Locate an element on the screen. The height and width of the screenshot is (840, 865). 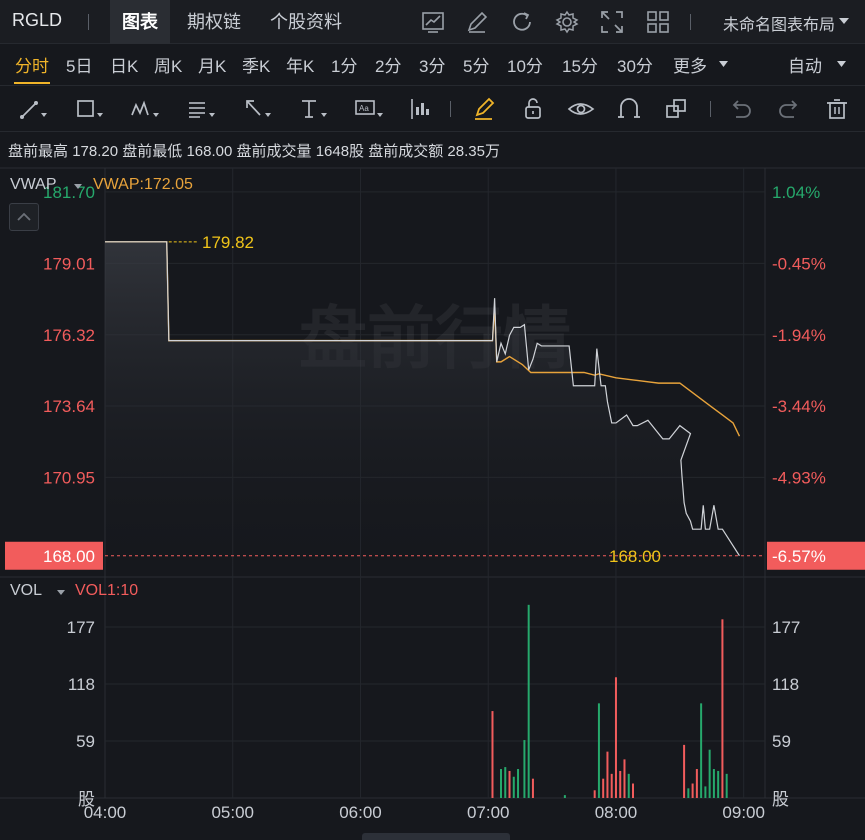
chevron-up-icon is located at coordinates (24, 216).